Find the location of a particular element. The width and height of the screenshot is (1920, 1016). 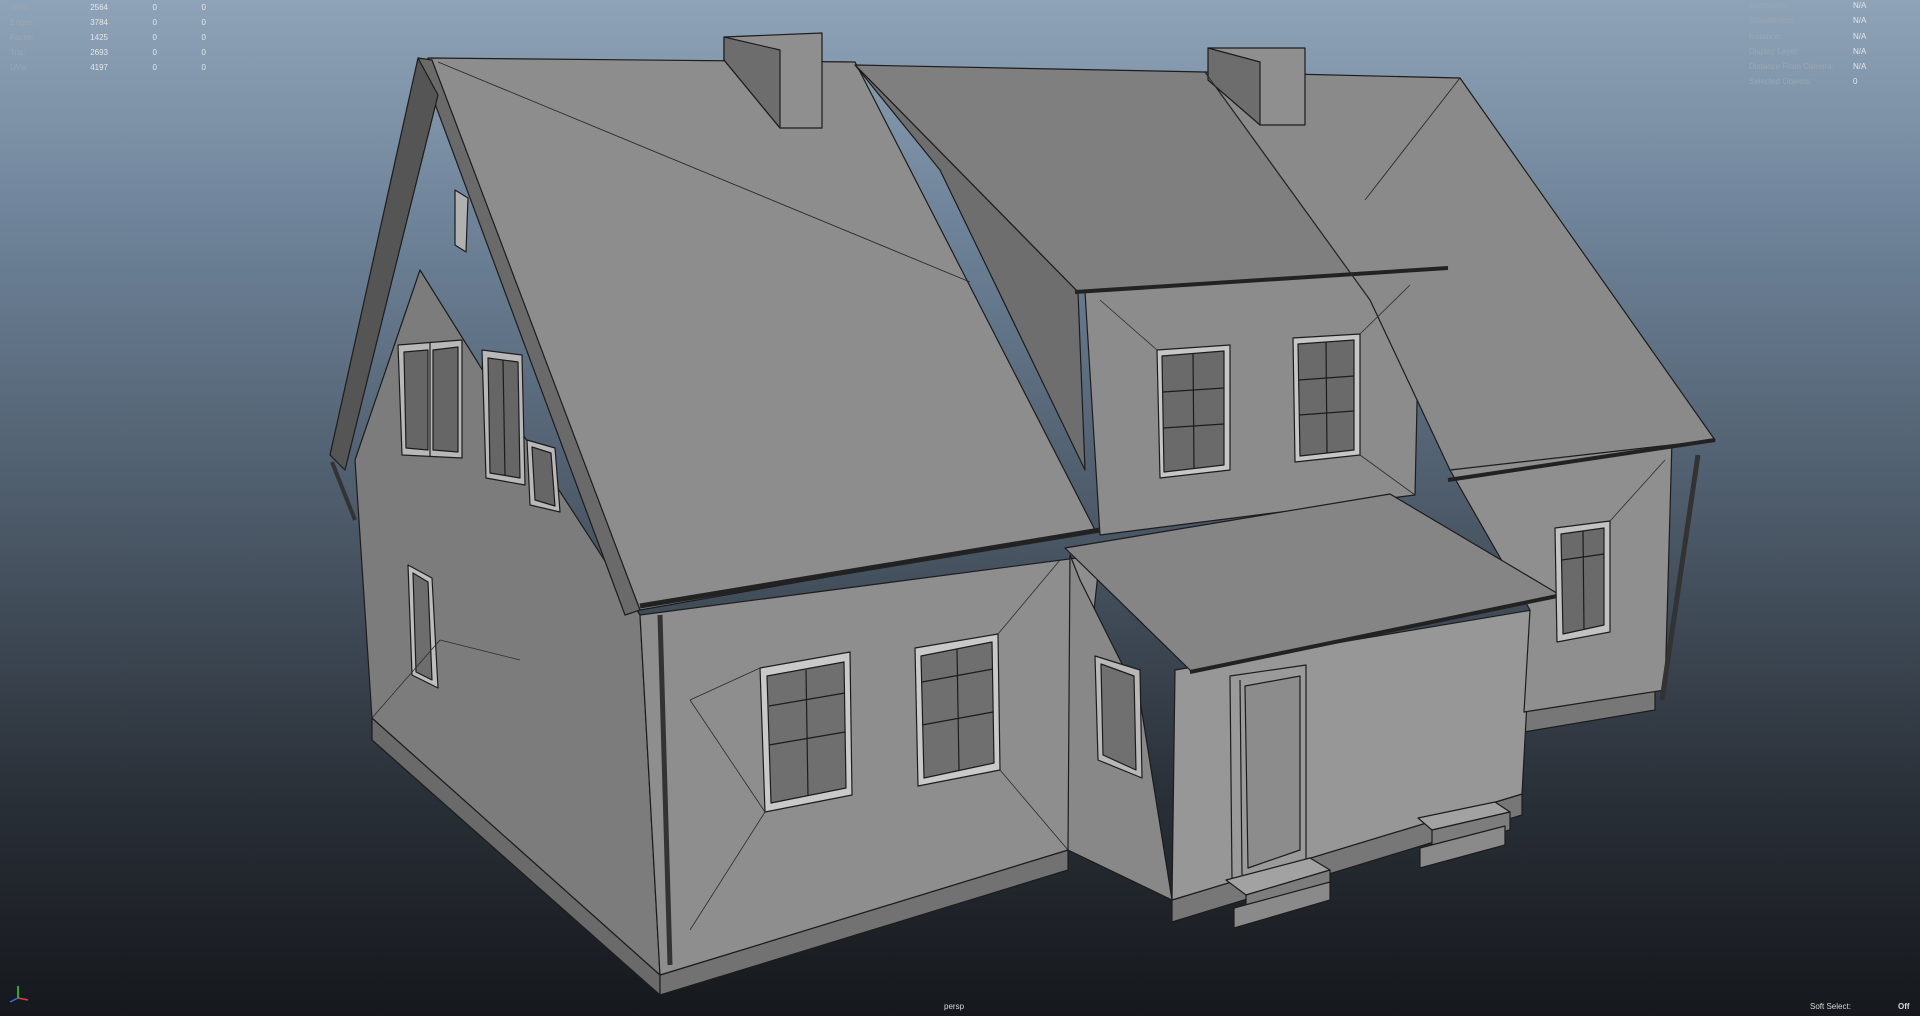

poly-count-label: Verts: is located at coordinates (20, 7).